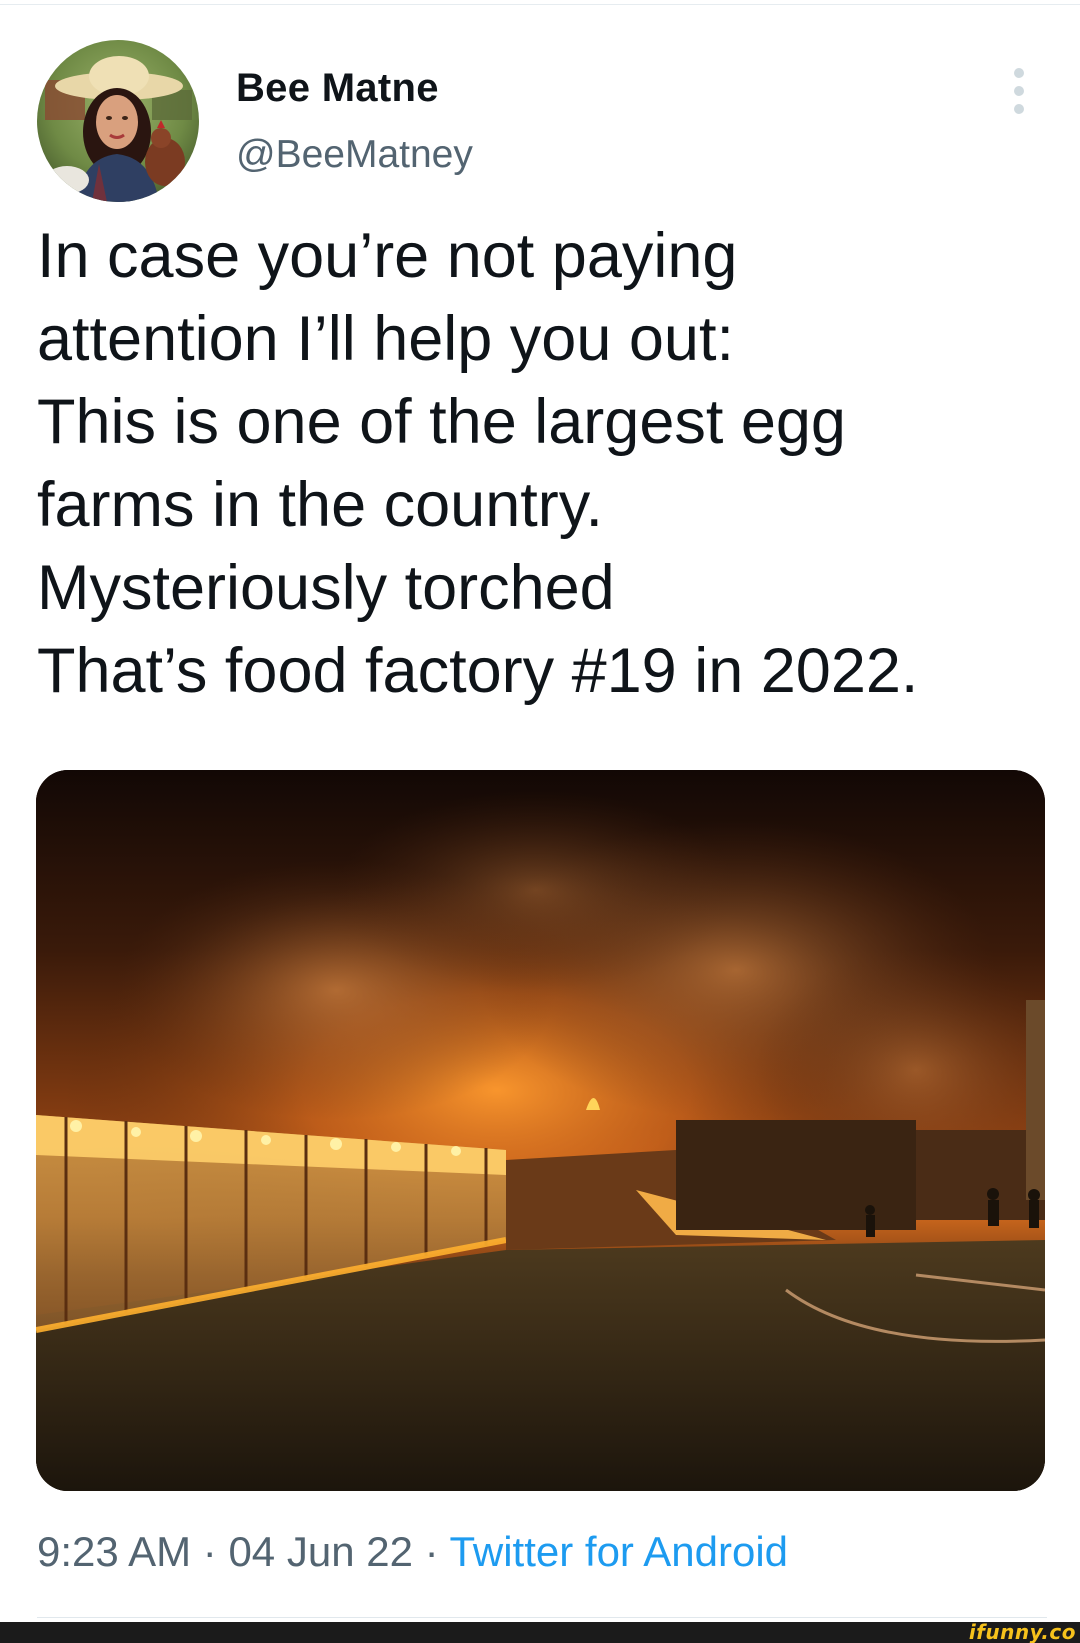 The image size is (1080, 1643). I want to click on top-divider, so click(540, 4).